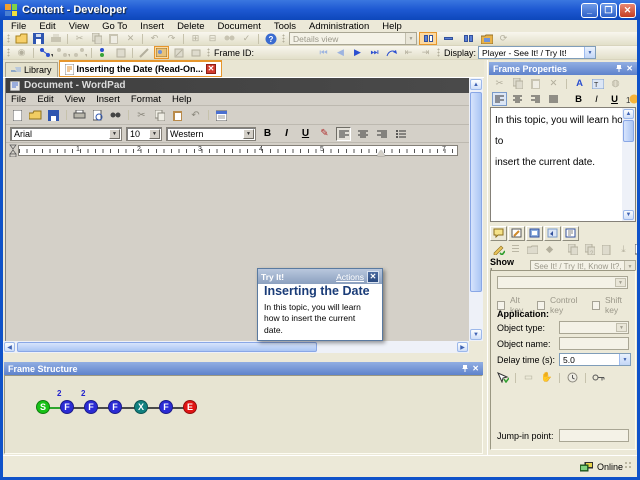 The width and height of the screenshot is (640, 480). What do you see at coordinates (152, 26) in the screenshot?
I see `menu-insert: Insert` at bounding box center [152, 26].